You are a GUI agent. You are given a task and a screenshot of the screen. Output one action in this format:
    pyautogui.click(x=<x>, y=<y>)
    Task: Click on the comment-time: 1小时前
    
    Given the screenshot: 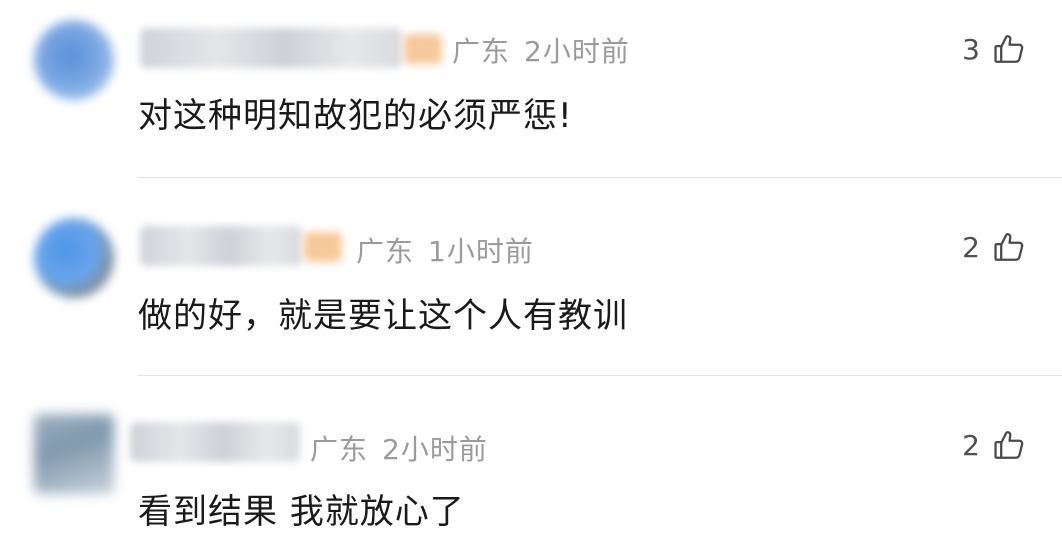 What is the action you would take?
    pyautogui.click(x=481, y=251)
    